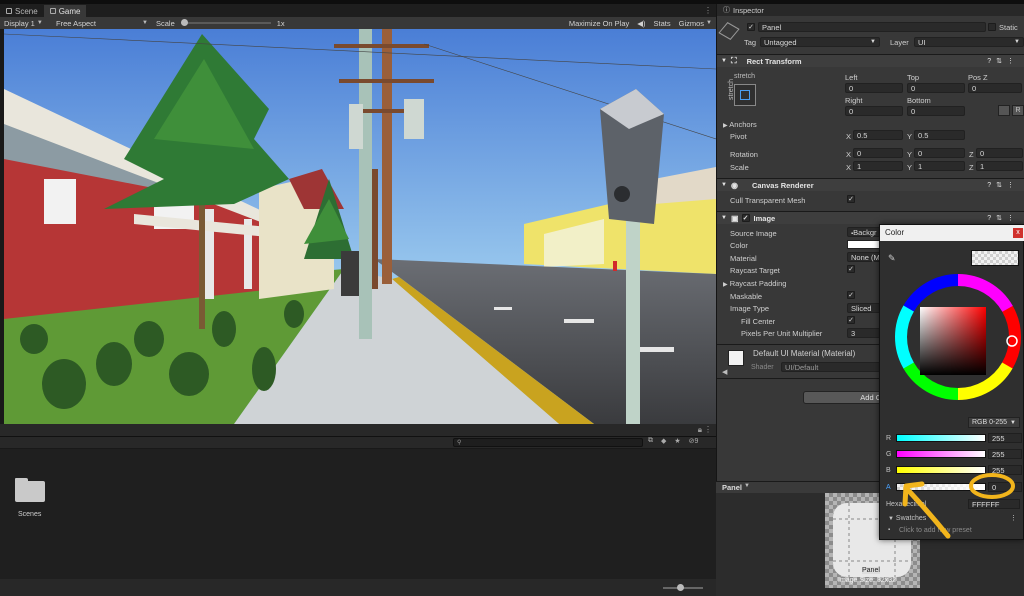 The width and height of the screenshot is (1024, 596). Describe the element at coordinates (851, 295) in the screenshot. I see `maskable-checkbox: ✓` at that location.